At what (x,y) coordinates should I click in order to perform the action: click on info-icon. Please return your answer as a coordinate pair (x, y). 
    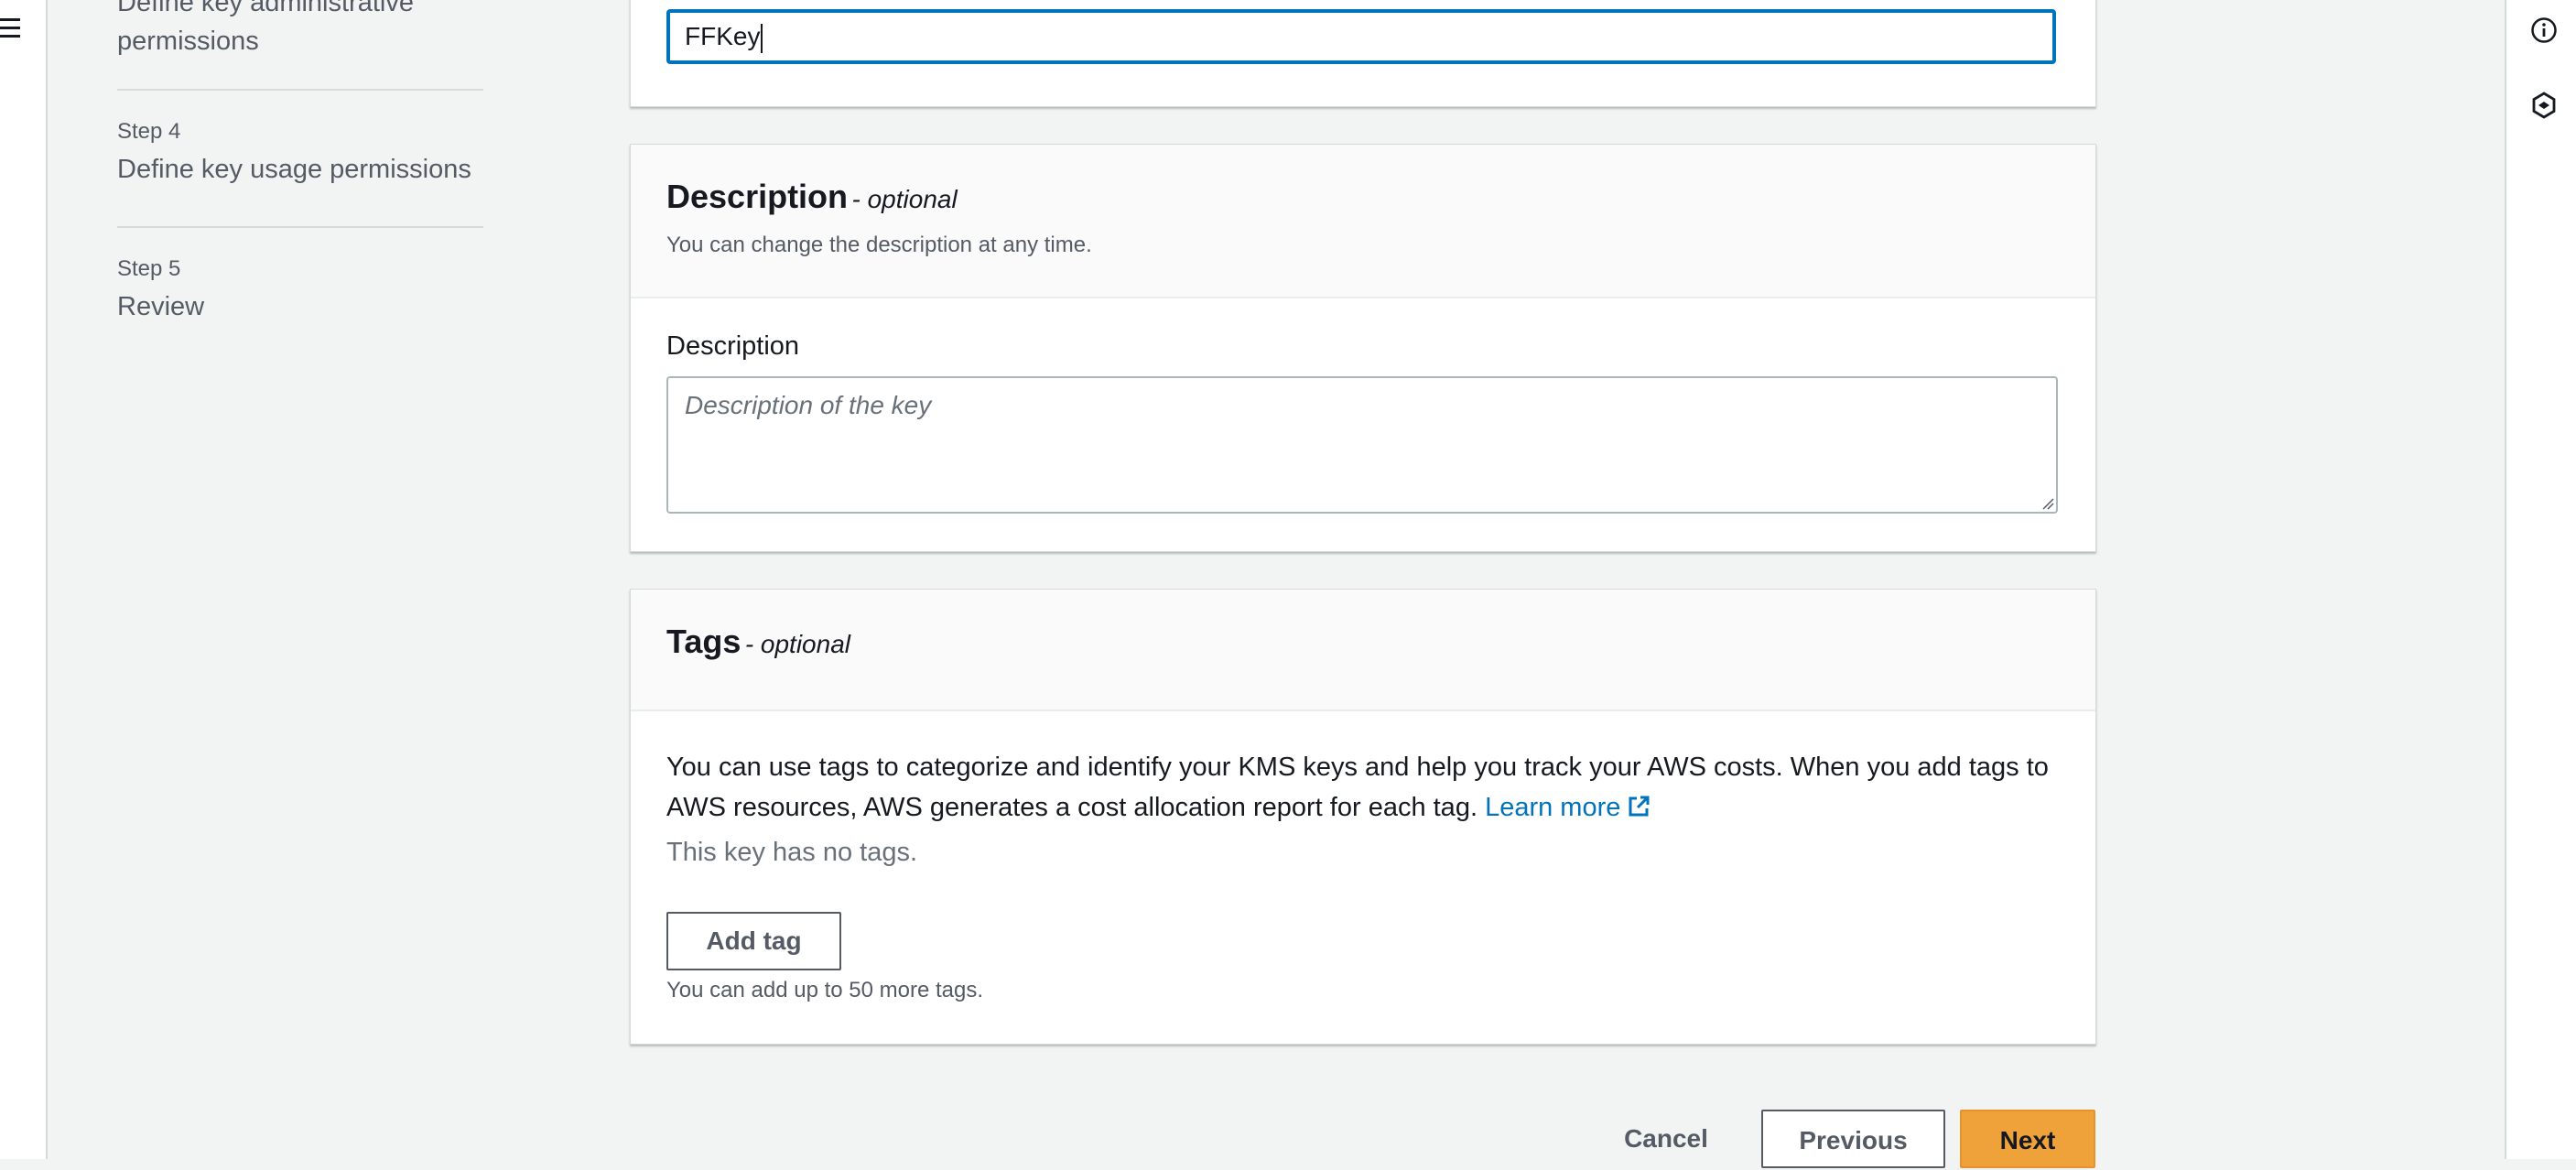
    Looking at the image, I should click on (2544, 30).